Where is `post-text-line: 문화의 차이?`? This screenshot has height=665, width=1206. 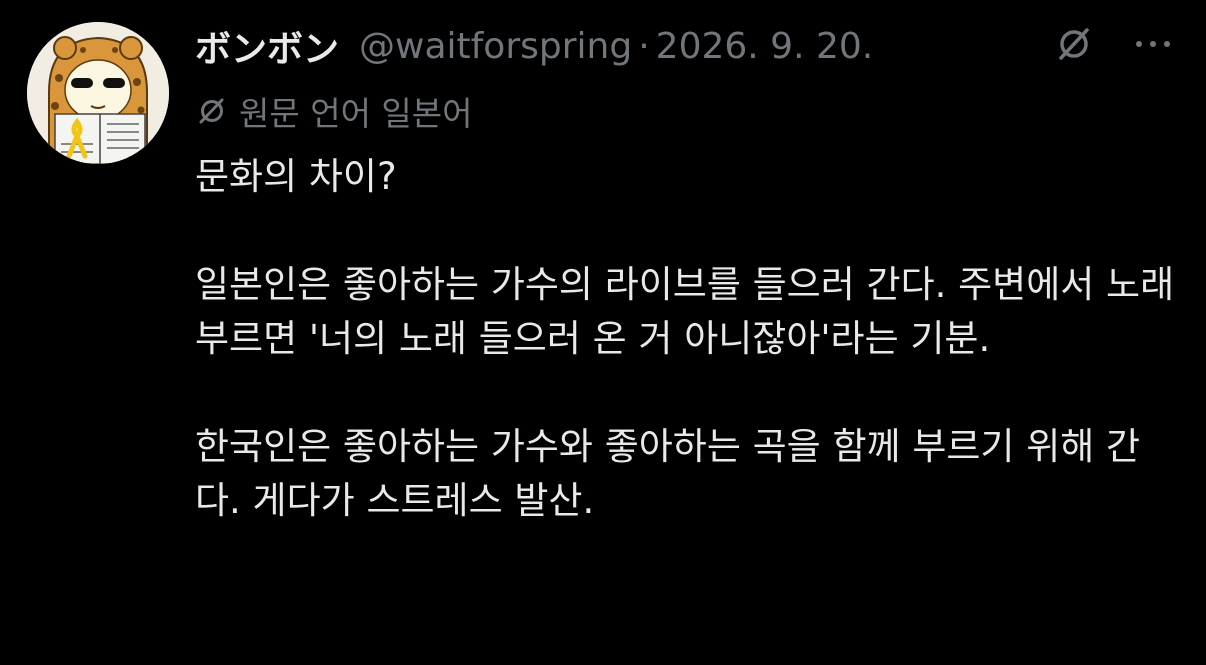
post-text-line: 문화의 차이? is located at coordinates (296, 176).